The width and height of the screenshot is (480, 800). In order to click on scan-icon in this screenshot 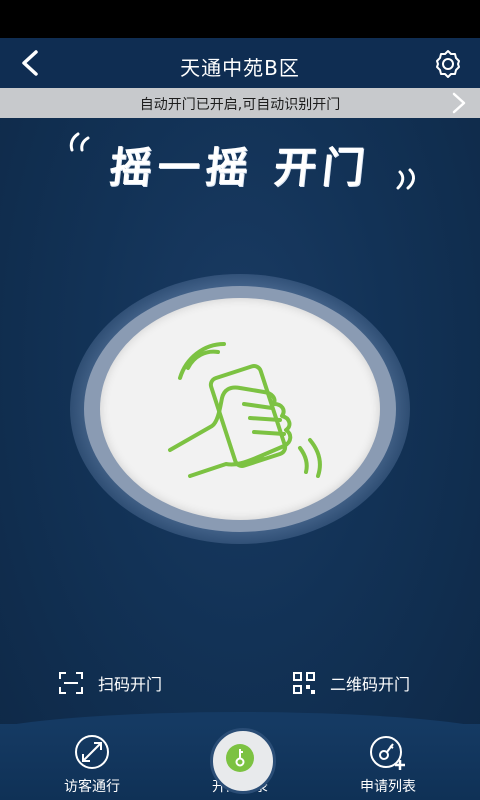, I will do `click(71, 683)`.